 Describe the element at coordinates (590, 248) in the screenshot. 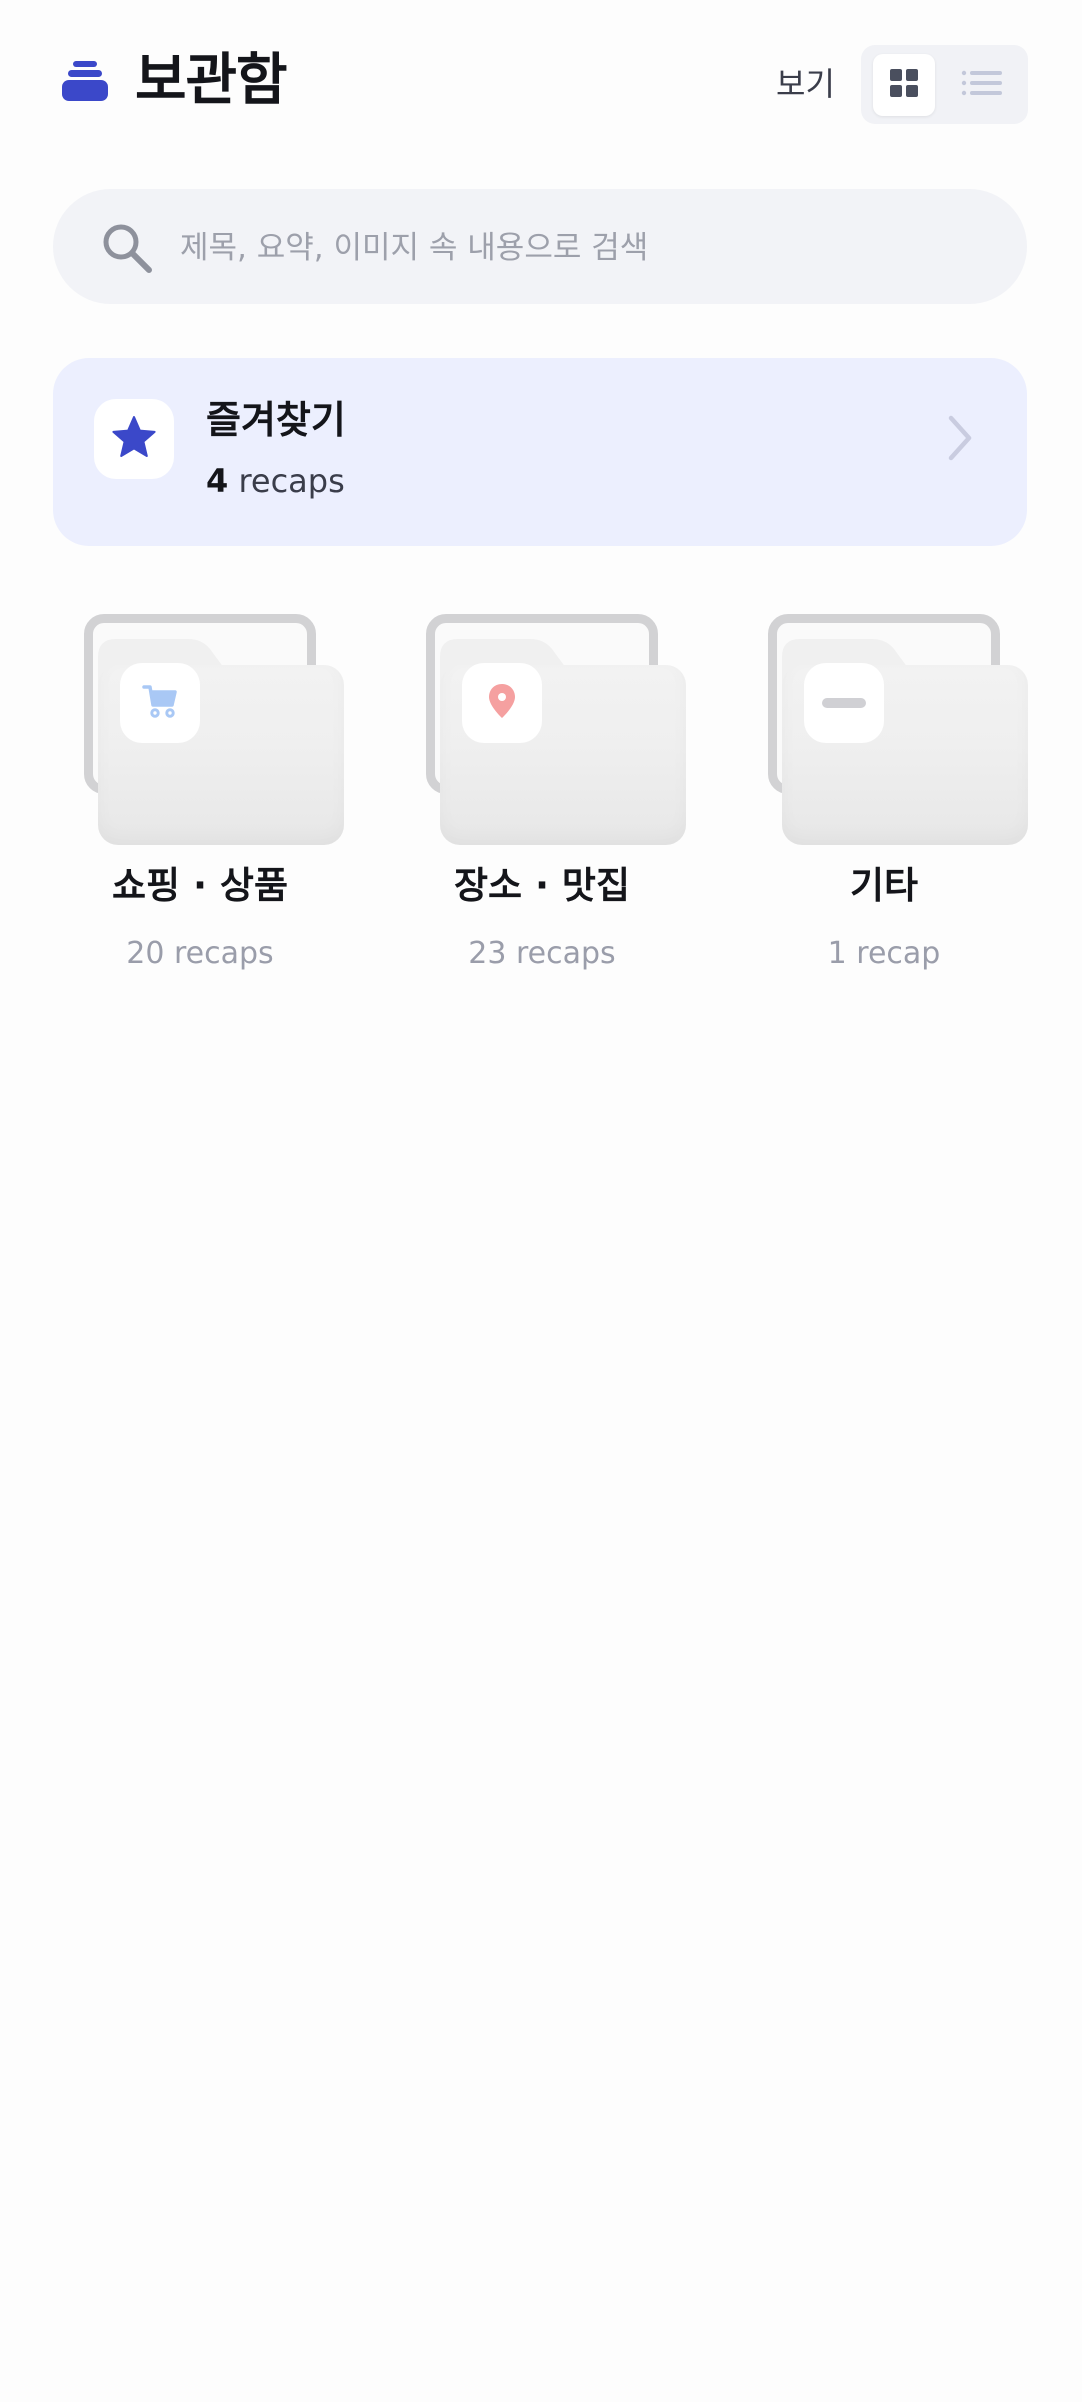

I see `search-input` at that location.